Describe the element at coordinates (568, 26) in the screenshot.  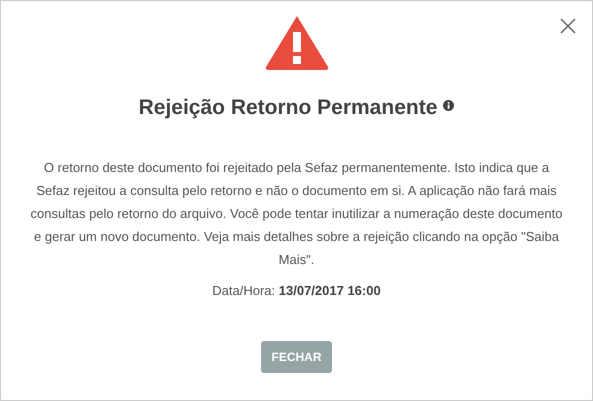
I see `close-button` at that location.